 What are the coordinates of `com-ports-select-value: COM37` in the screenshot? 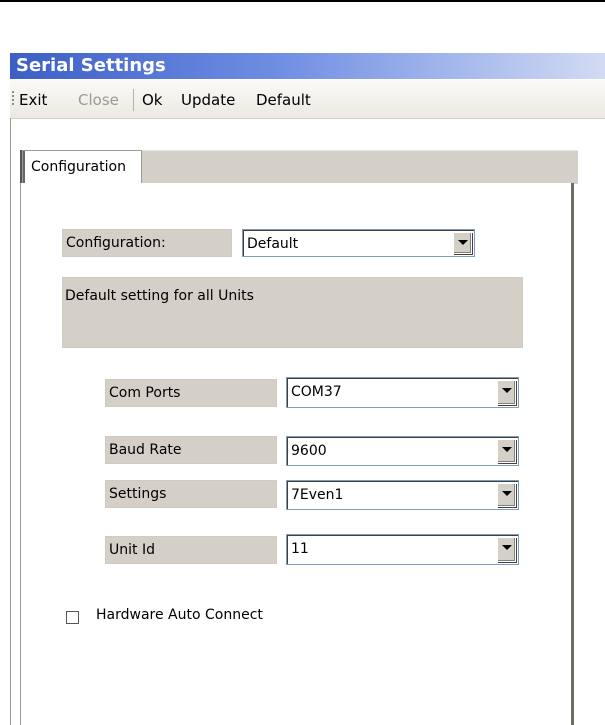 It's located at (316, 392).